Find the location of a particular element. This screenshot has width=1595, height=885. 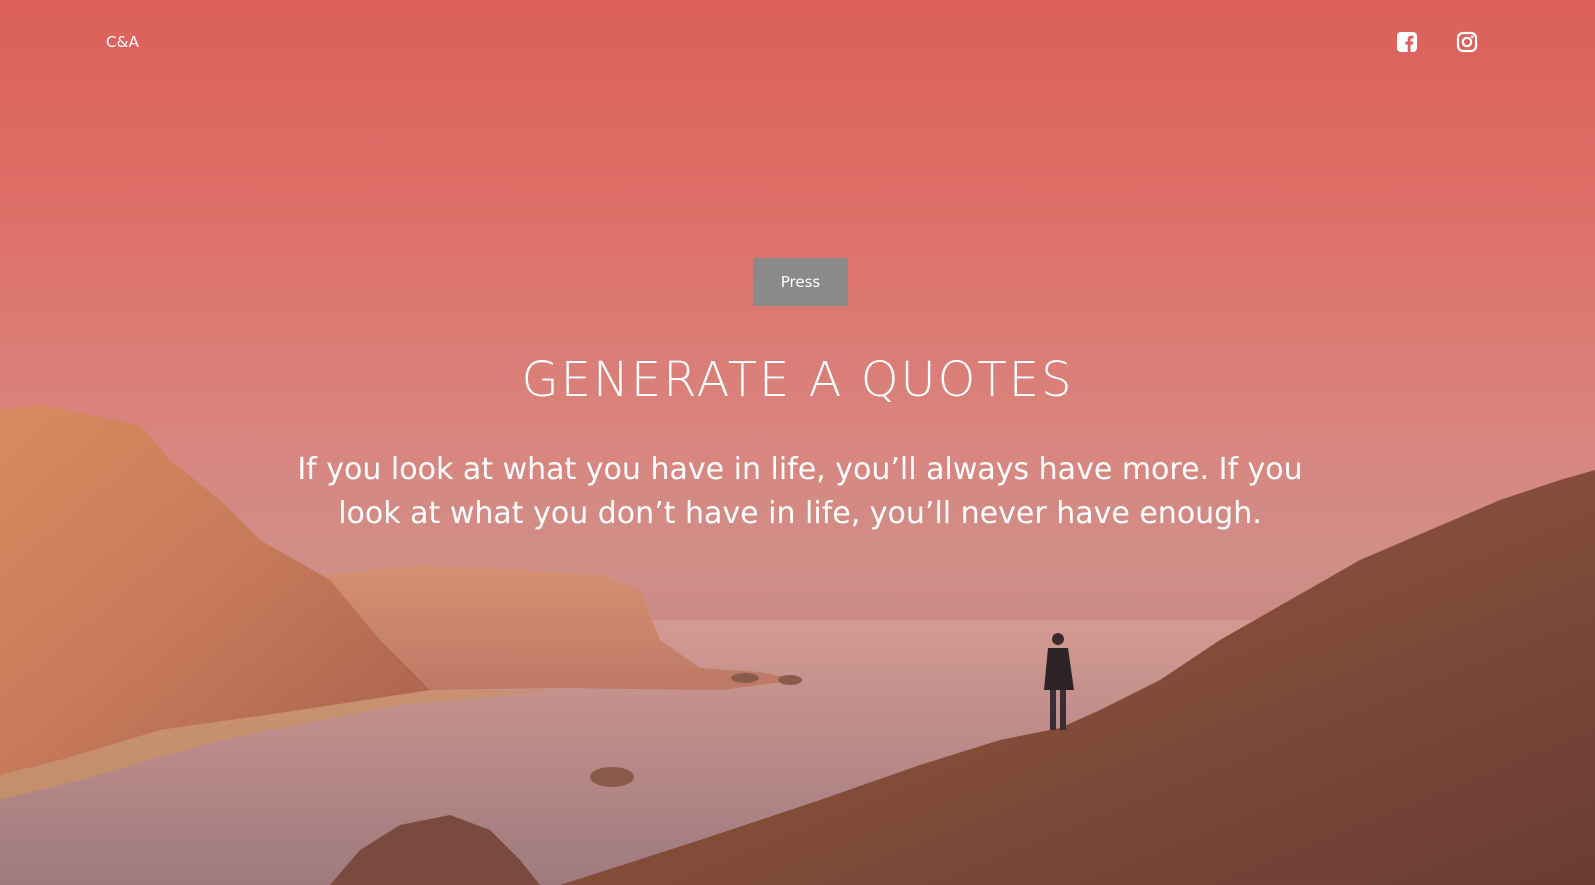

instagram-link is located at coordinates (1467, 42).